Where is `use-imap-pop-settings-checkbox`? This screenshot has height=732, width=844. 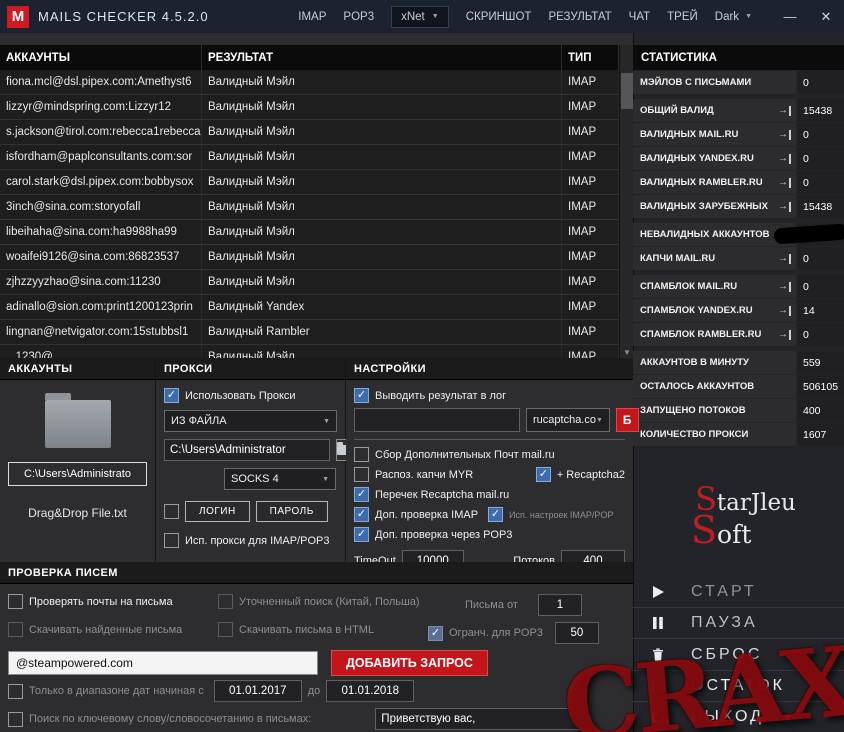
use-imap-pop-settings-checkbox is located at coordinates (496, 514).